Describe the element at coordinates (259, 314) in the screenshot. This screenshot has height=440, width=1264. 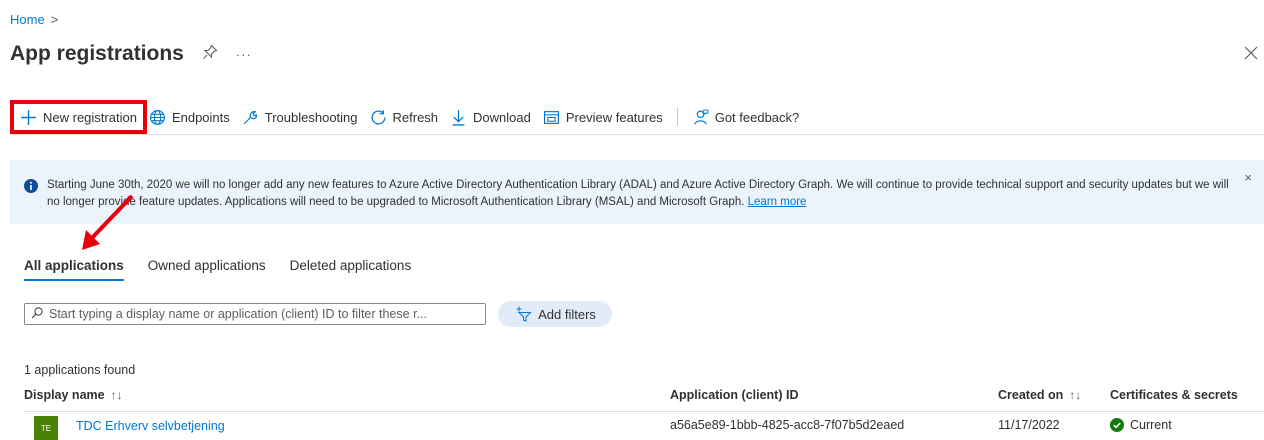
I see `search-input` at that location.